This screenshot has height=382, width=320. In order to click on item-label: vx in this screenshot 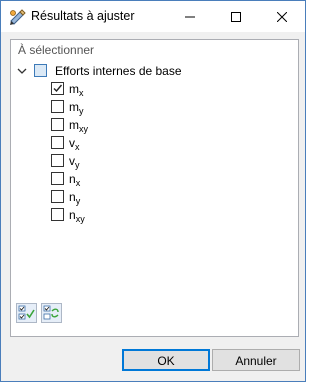, I will do `click(74, 144)`.